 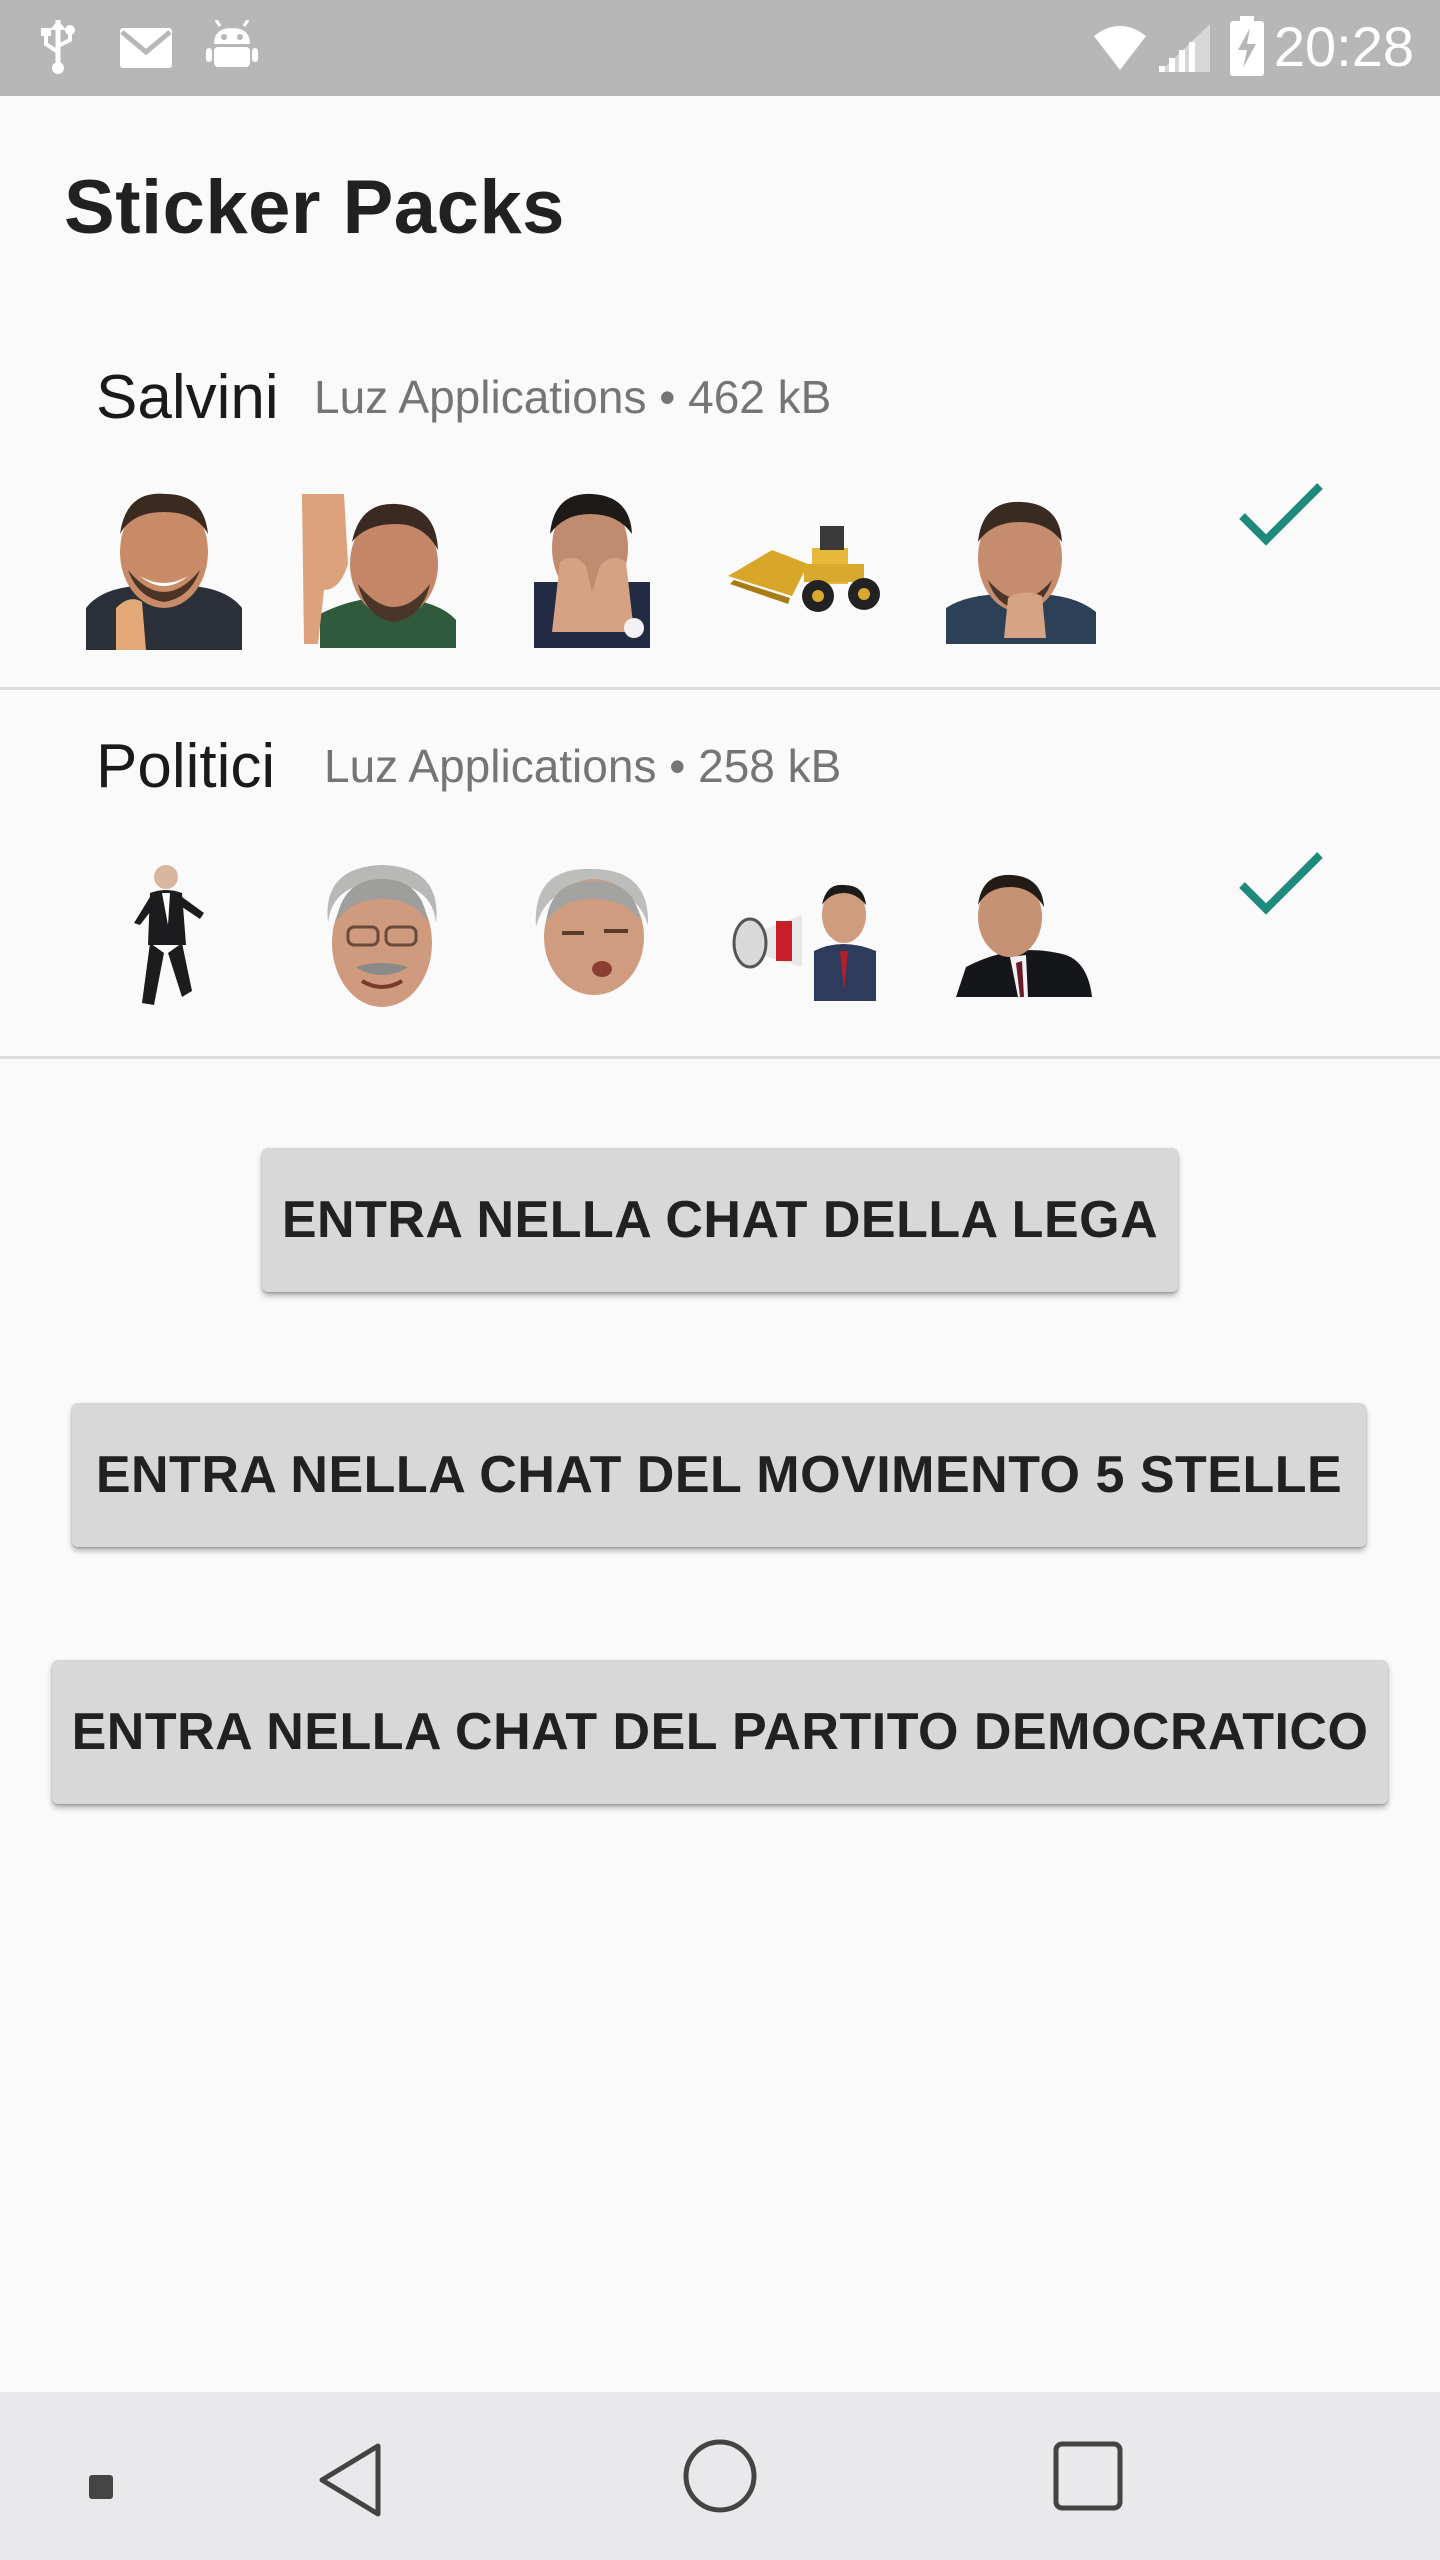 What do you see at coordinates (720, 48) in the screenshot?
I see `status-bar: 20:28` at bounding box center [720, 48].